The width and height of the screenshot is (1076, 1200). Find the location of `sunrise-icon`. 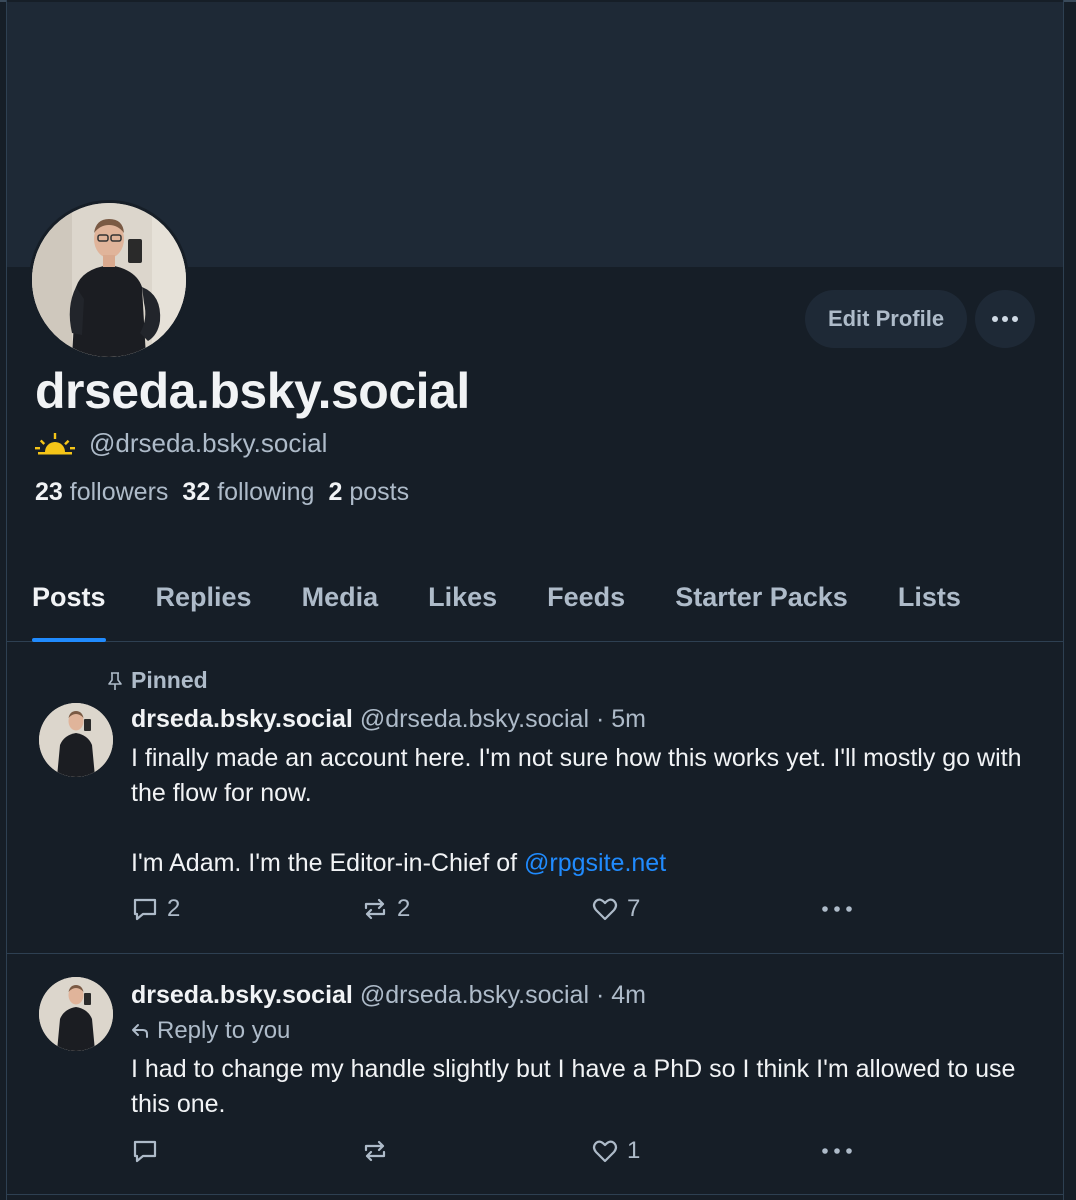

sunrise-icon is located at coordinates (55, 444).